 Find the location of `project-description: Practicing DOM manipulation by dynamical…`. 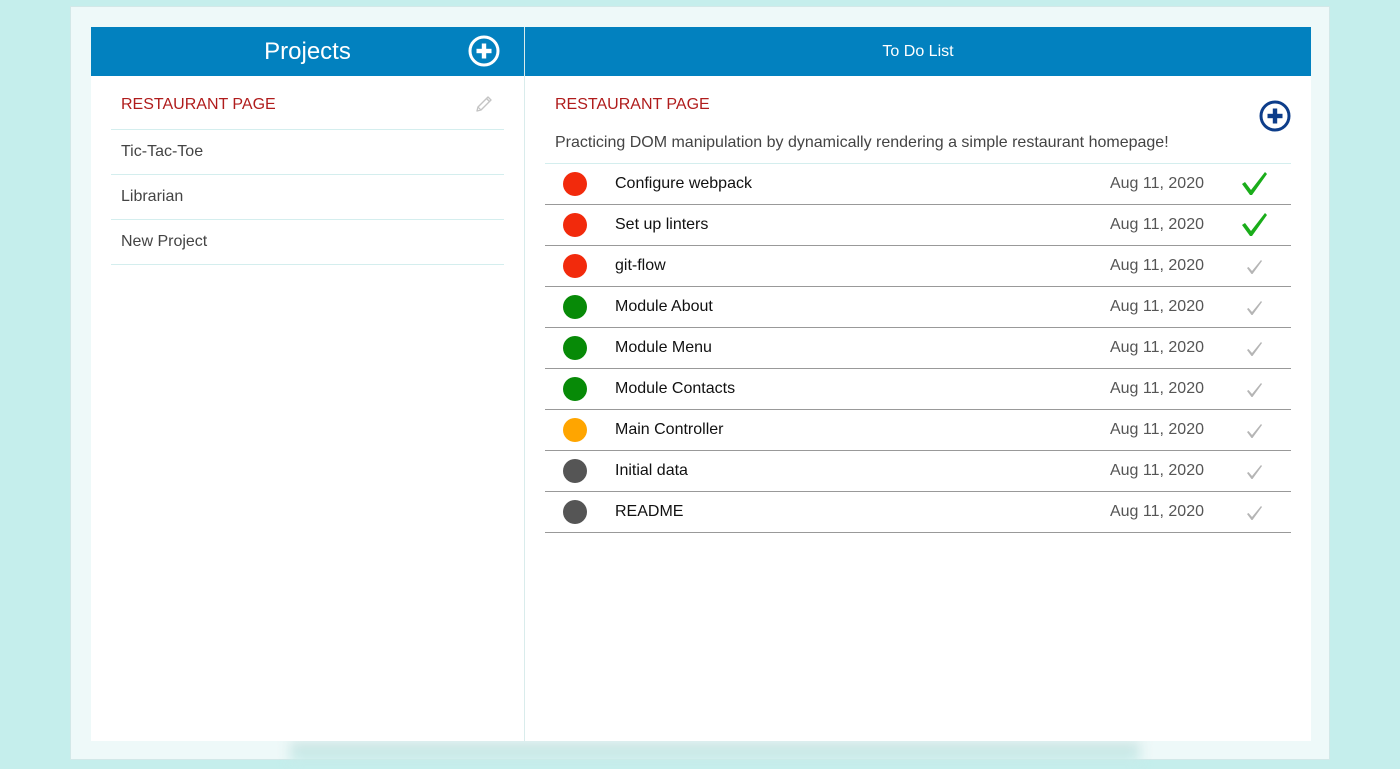

project-description: Practicing DOM manipulation by dynamical… is located at coordinates (862, 142).